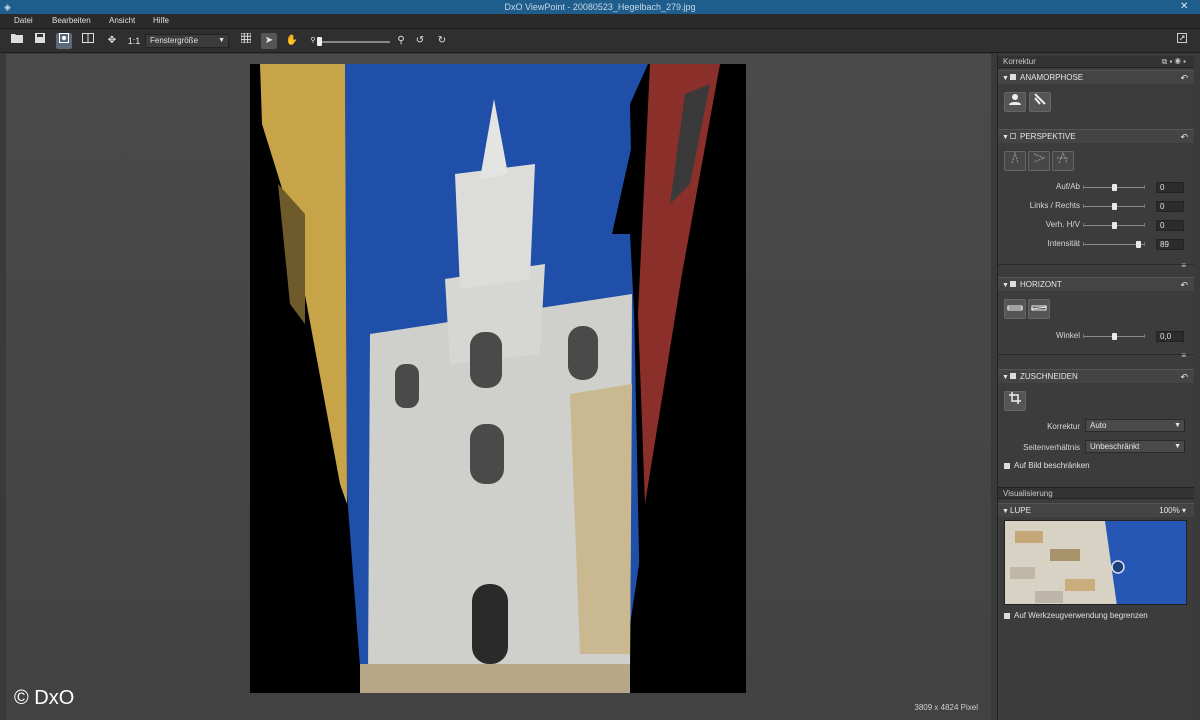  What do you see at coordinates (1096, 284) in the screenshot?
I see `horizont-header: ▼ HORIZONT ↶` at bounding box center [1096, 284].